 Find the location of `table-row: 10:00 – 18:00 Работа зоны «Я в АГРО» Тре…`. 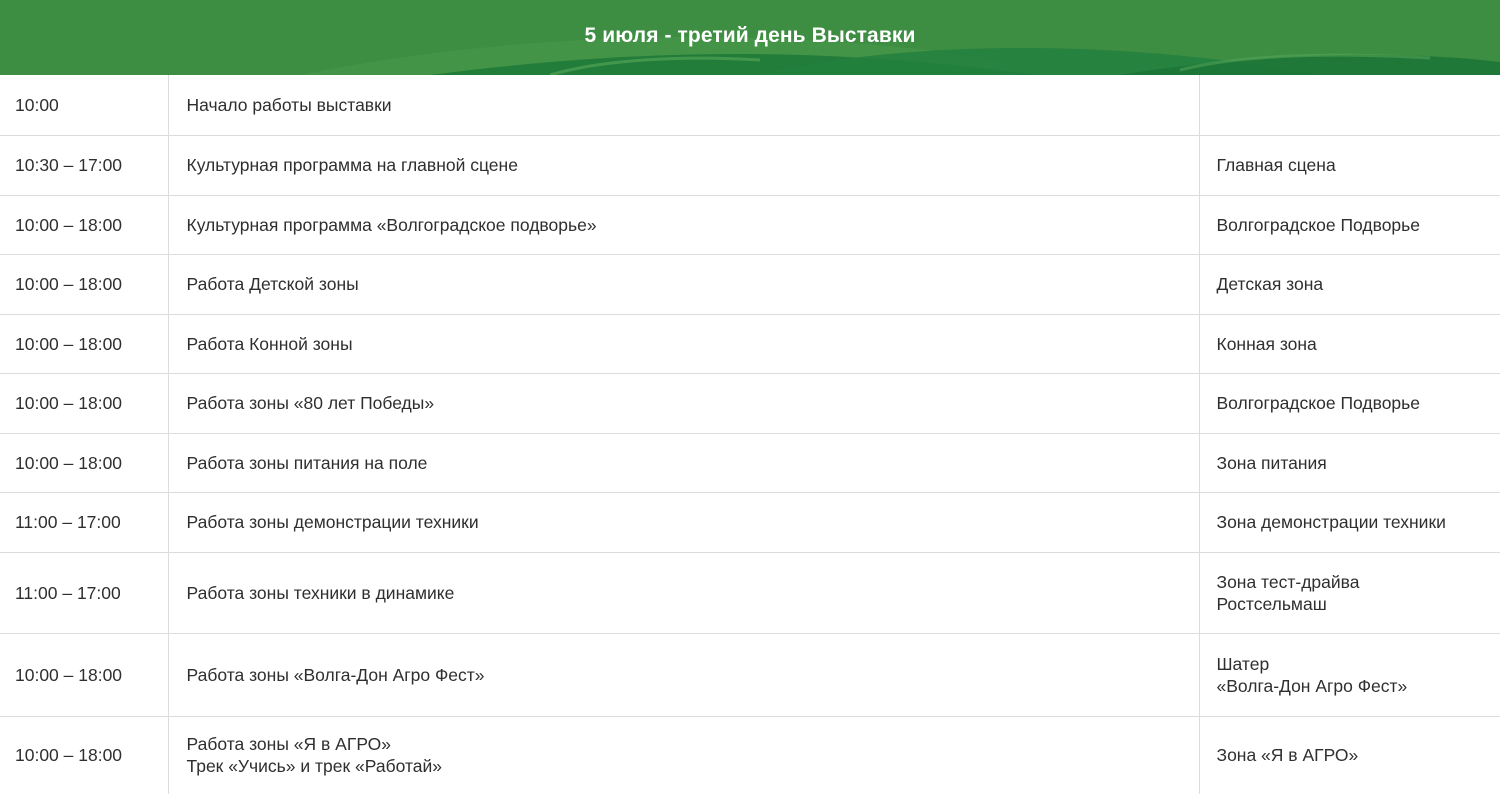

table-row: 10:00 – 18:00 Работа зоны «Я в АГРО» Тре… is located at coordinates (750, 755).